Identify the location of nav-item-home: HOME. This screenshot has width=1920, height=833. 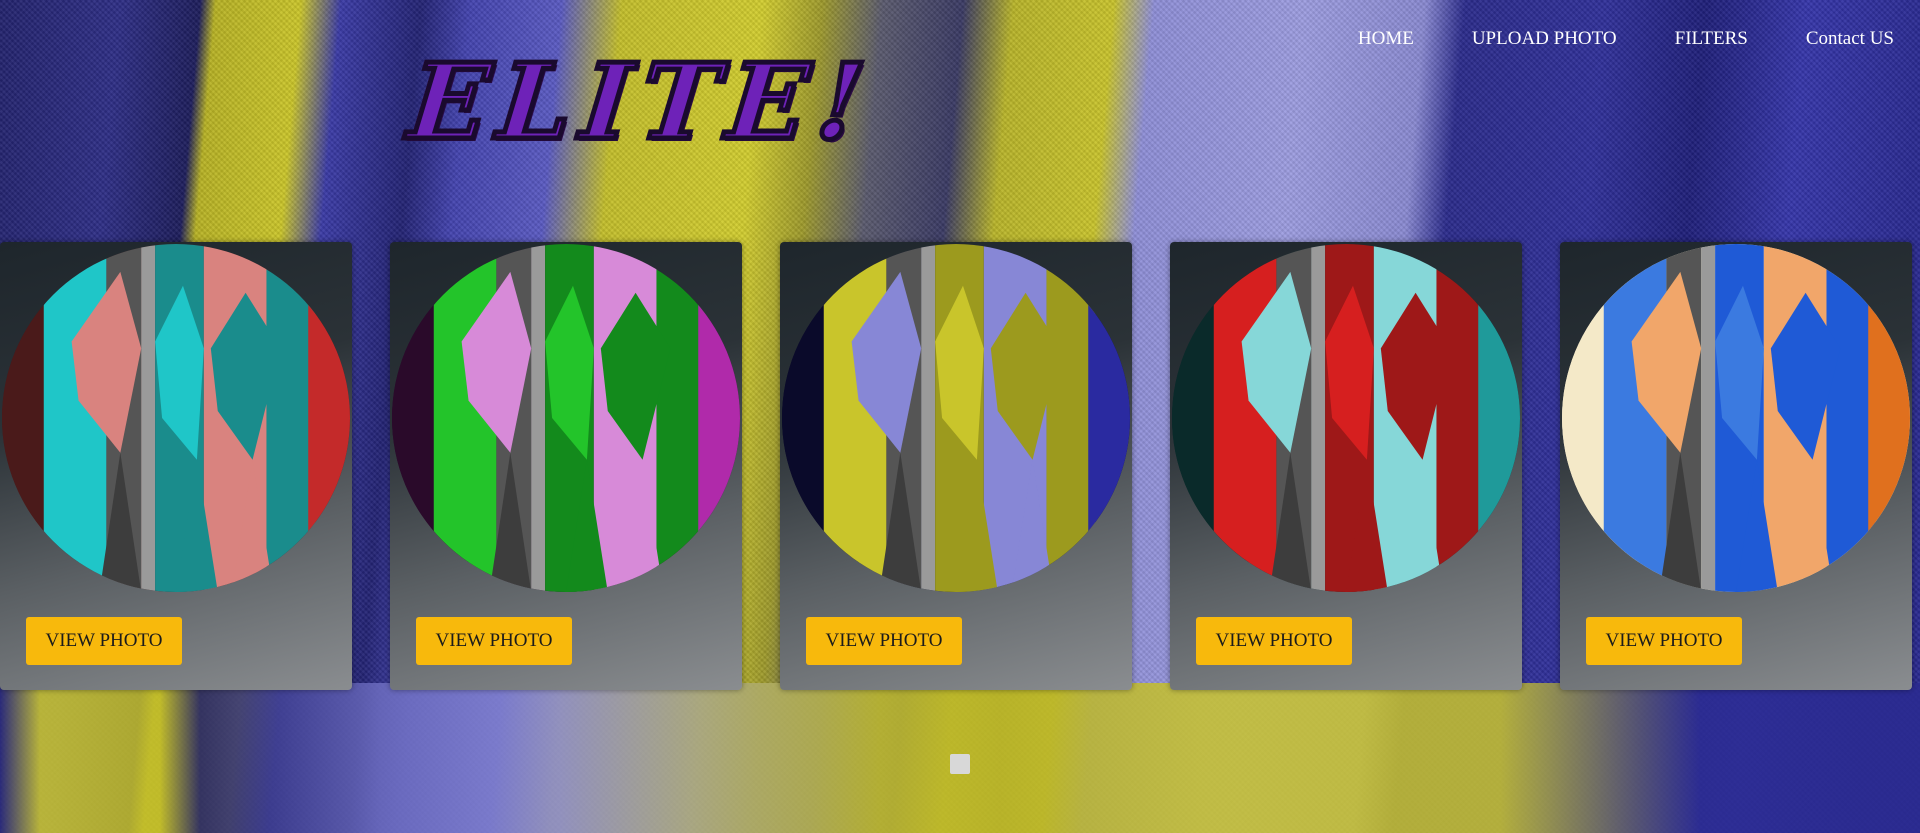
(1386, 39).